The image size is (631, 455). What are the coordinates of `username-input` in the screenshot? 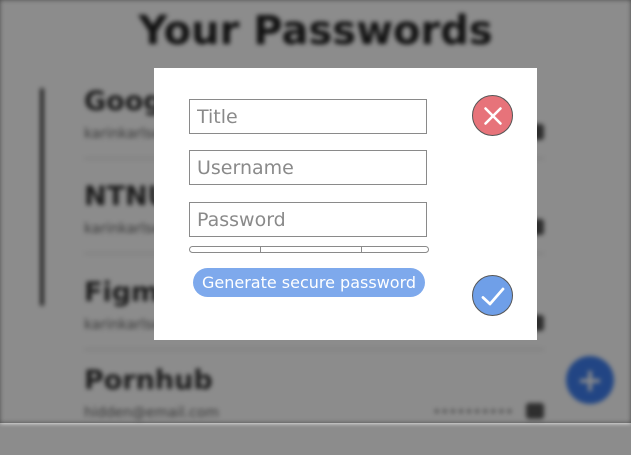 It's located at (308, 167).